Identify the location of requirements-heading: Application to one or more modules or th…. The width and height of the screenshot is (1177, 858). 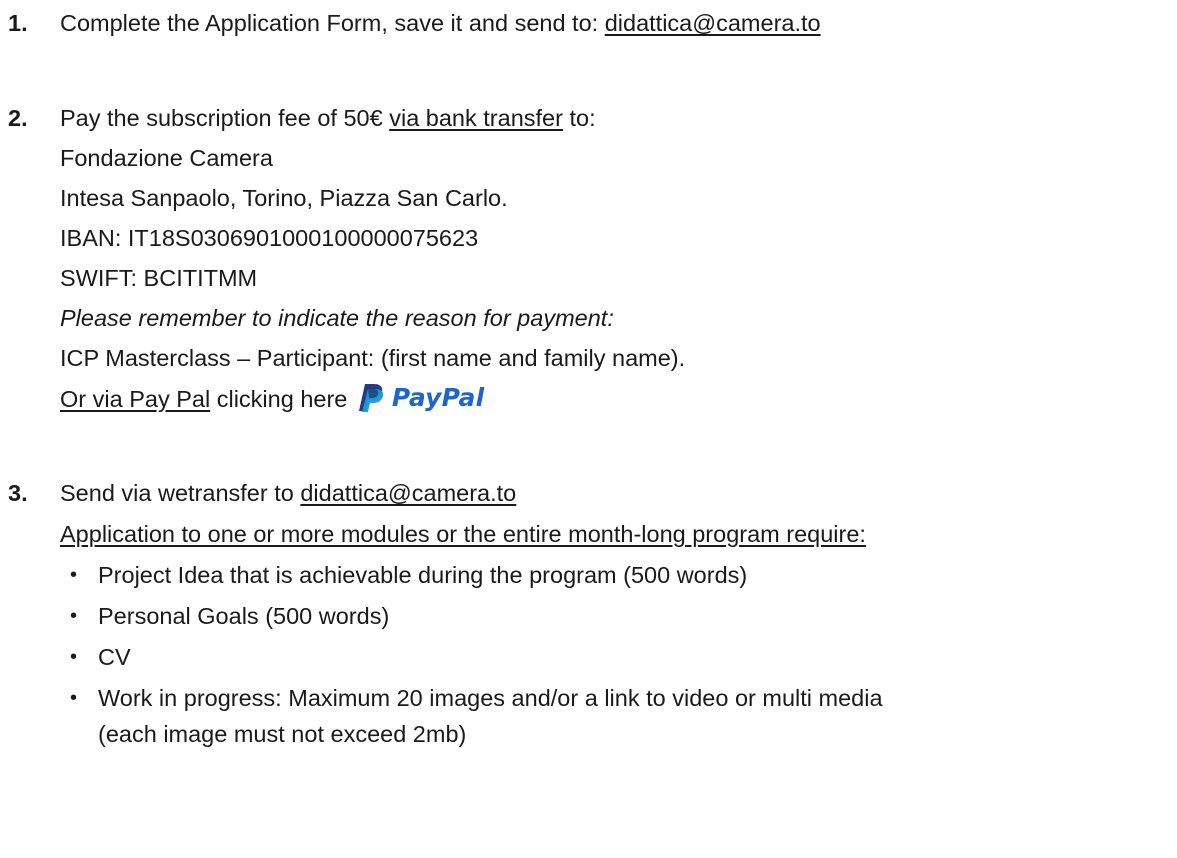
(463, 534).